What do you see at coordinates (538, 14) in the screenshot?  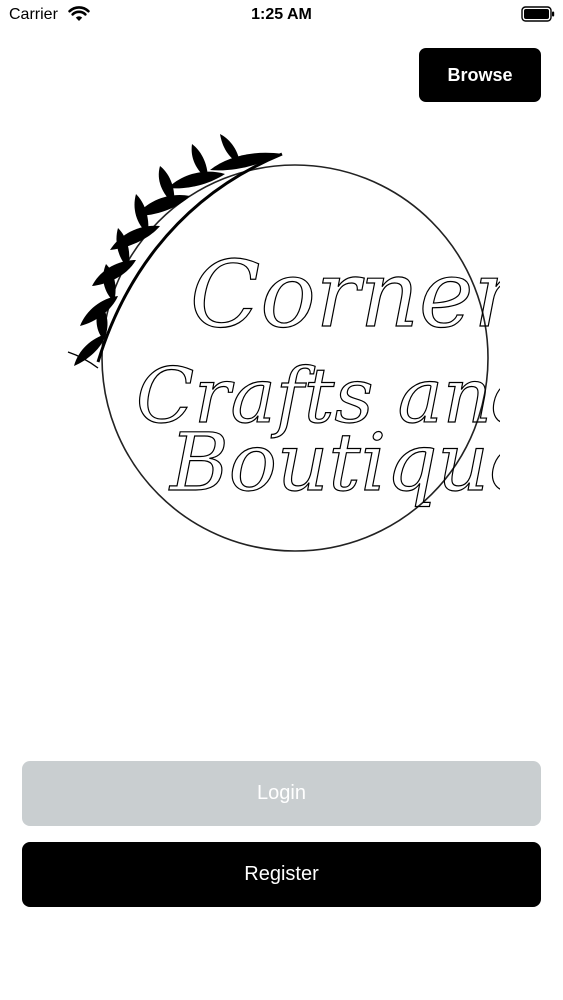 I see `battery-icon` at bounding box center [538, 14].